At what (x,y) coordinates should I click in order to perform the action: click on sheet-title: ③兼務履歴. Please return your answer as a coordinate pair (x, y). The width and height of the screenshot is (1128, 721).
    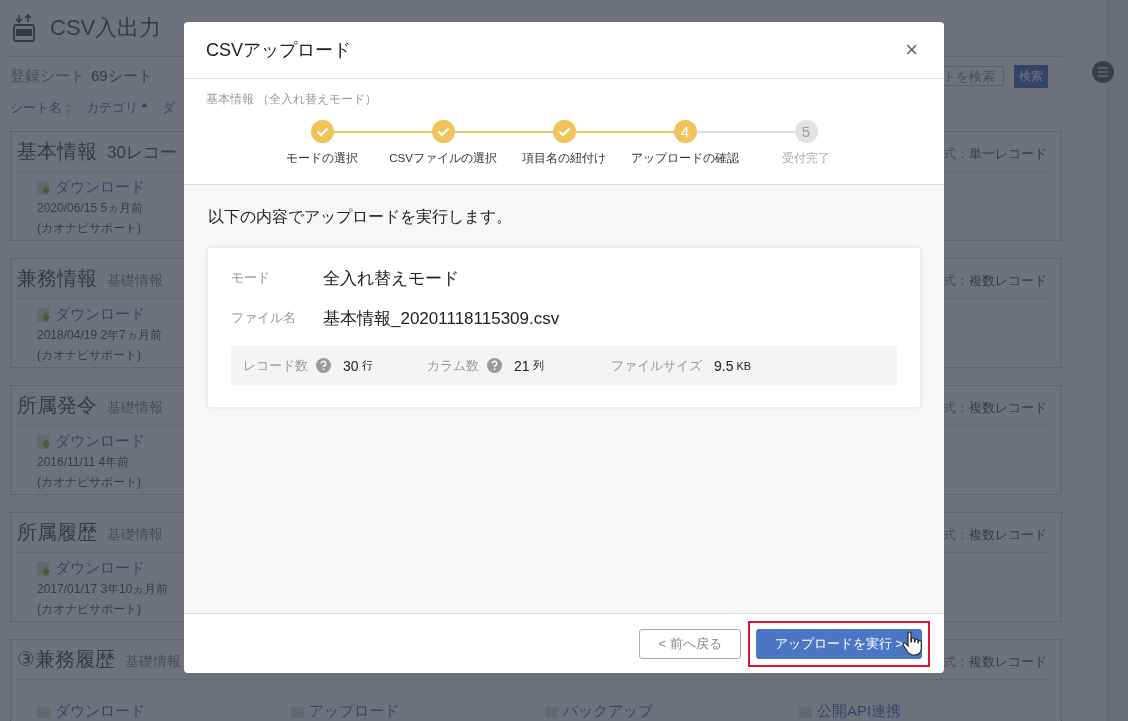
    Looking at the image, I should click on (66, 659).